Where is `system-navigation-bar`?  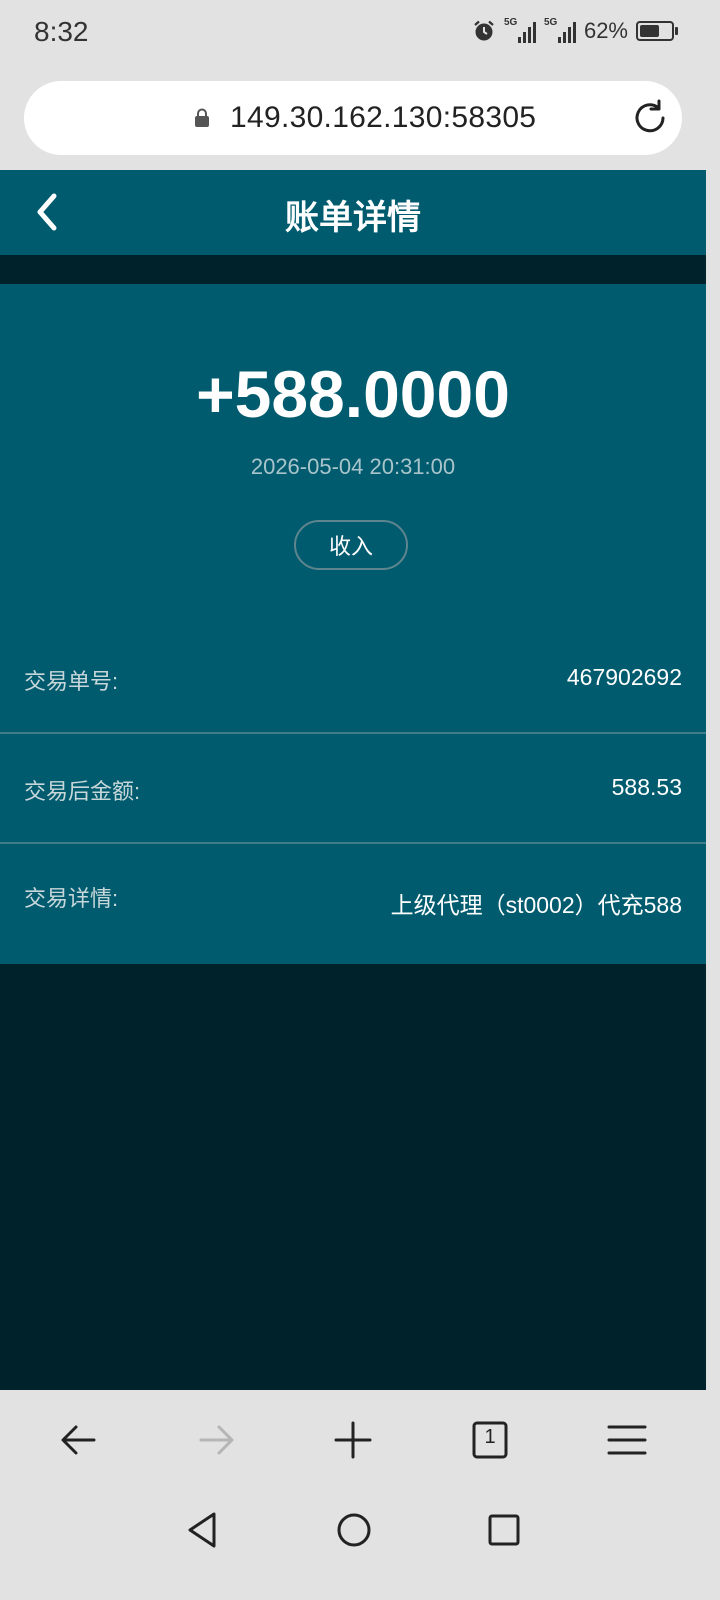
system-navigation-bar is located at coordinates (360, 1545).